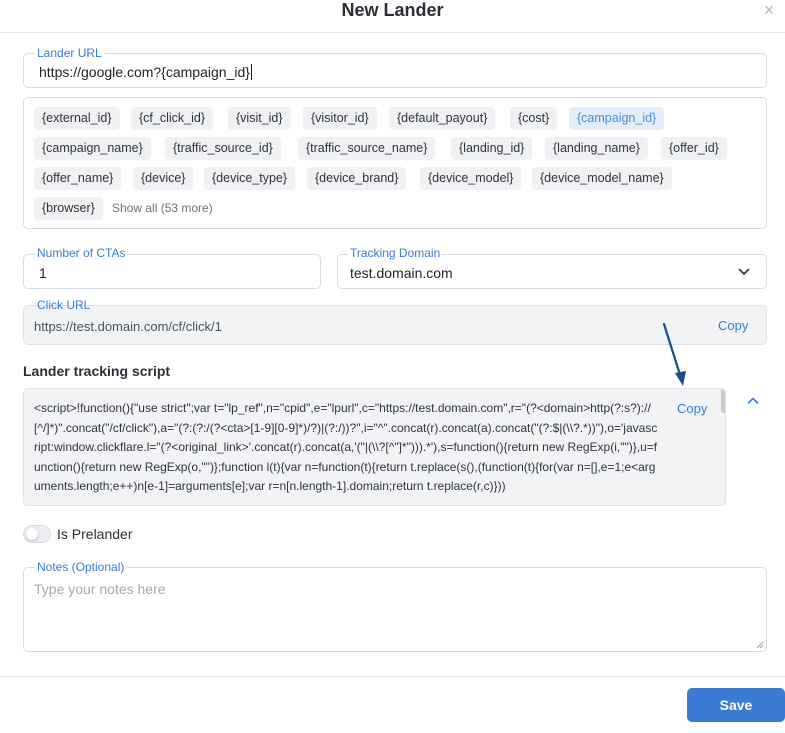 The image size is (785, 733). Describe the element at coordinates (162, 208) in the screenshot. I see `show-all-link: Show all (53 more)` at that location.